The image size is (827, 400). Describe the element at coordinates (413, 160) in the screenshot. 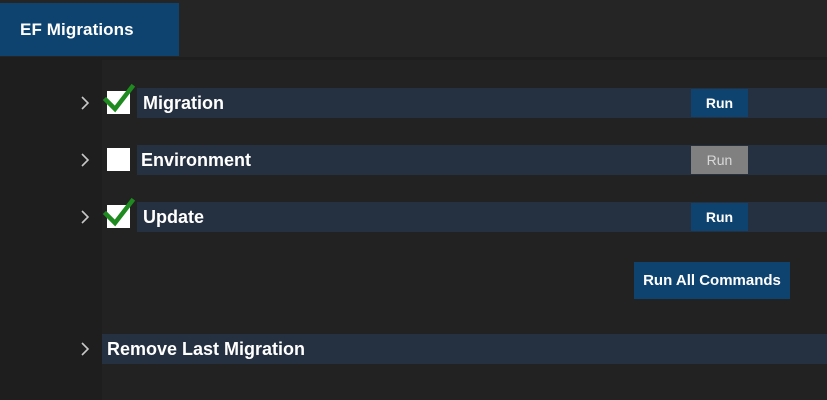

I see `command-row-environment: Environment Run` at that location.